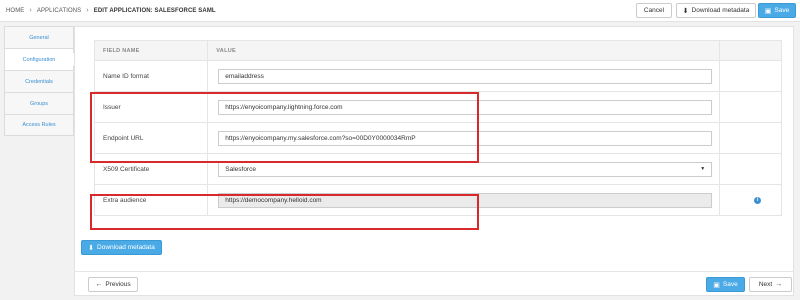 This screenshot has height=300, width=800. Describe the element at coordinates (782, 10) in the screenshot. I see `save-button-label: Save` at that location.